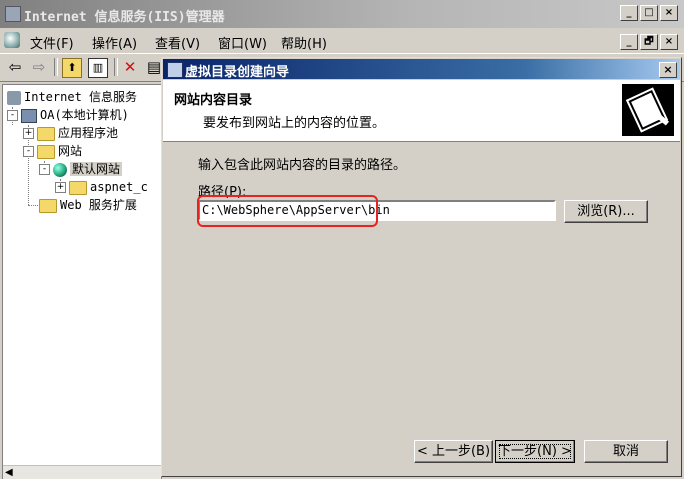 The width and height of the screenshot is (684, 479). I want to click on dialog-close-button: ×, so click(668, 70).